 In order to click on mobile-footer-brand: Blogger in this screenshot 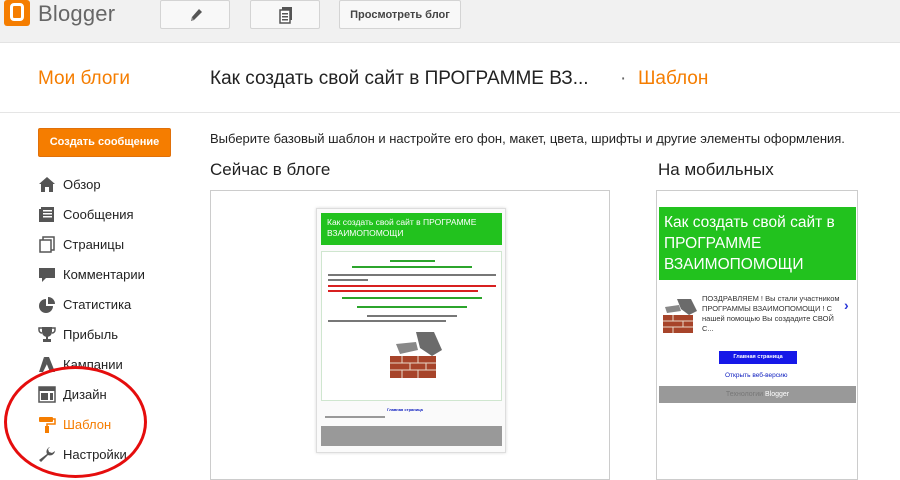, I will do `click(777, 394)`.